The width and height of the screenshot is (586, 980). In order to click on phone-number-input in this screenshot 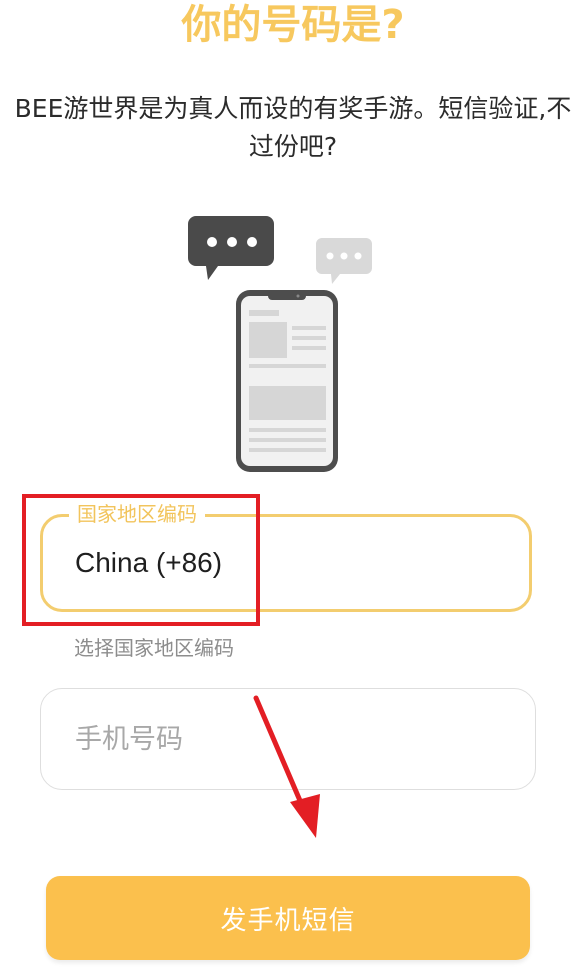, I will do `click(288, 739)`.